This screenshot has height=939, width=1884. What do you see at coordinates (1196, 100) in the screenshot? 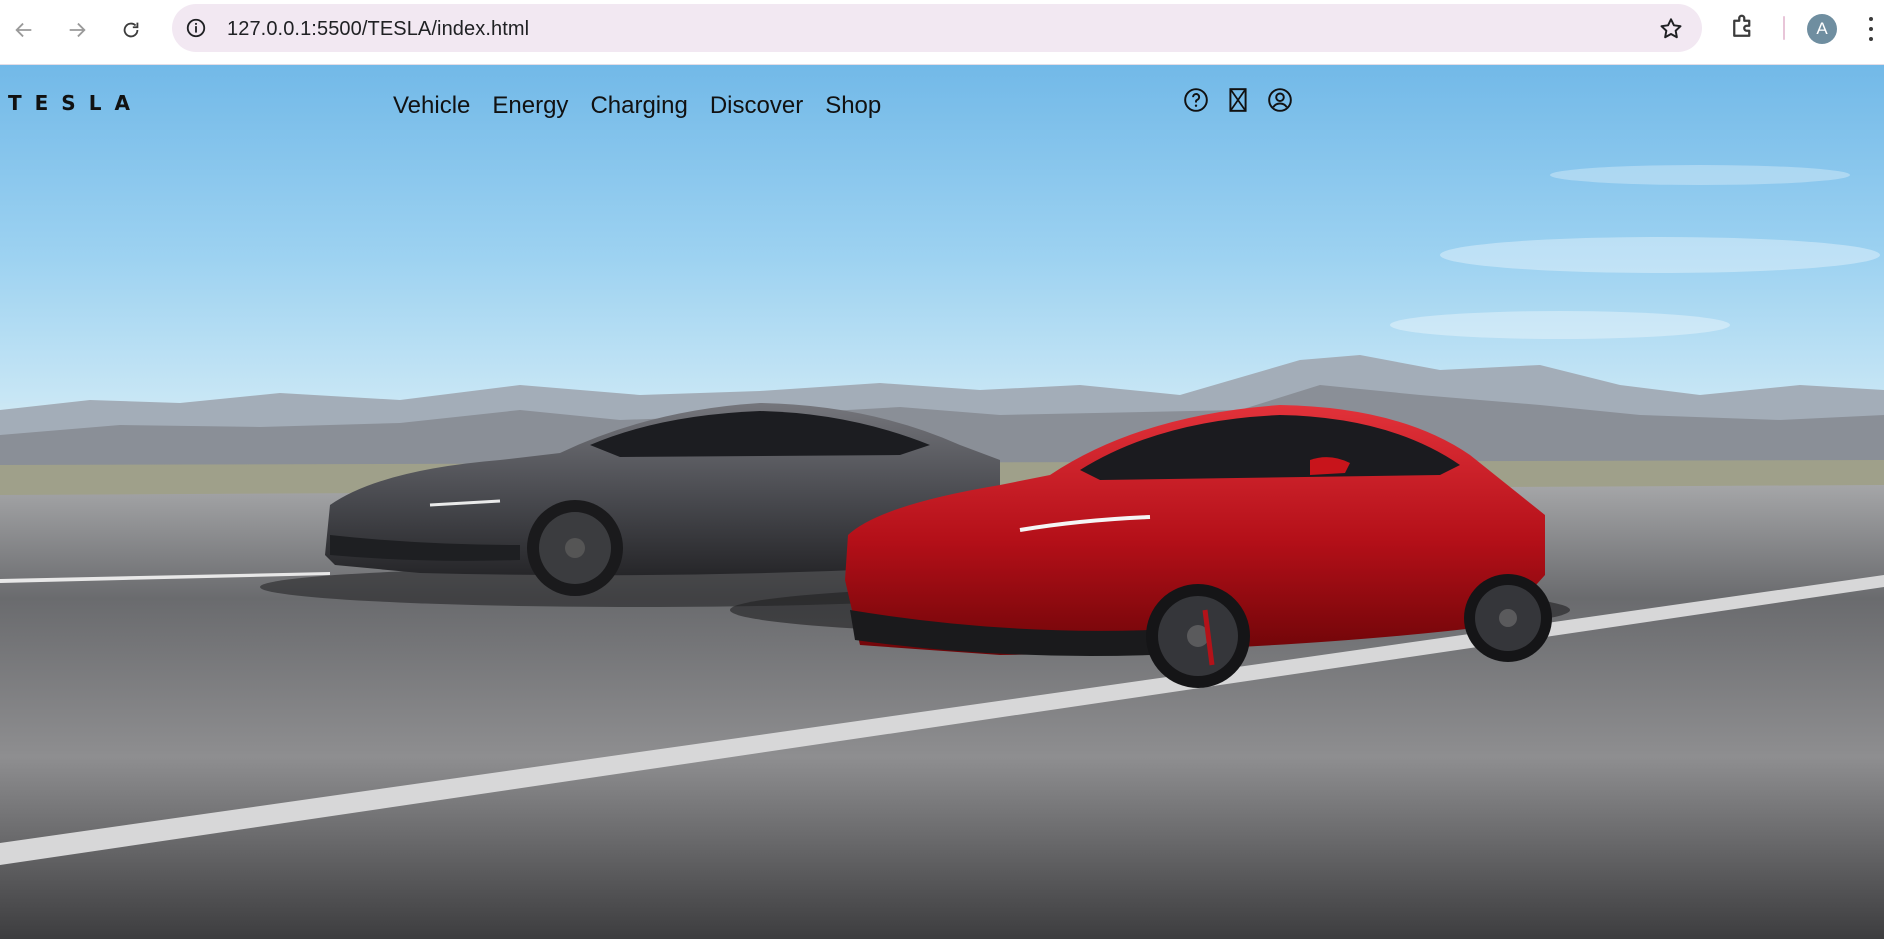
I see `help-icon` at bounding box center [1196, 100].